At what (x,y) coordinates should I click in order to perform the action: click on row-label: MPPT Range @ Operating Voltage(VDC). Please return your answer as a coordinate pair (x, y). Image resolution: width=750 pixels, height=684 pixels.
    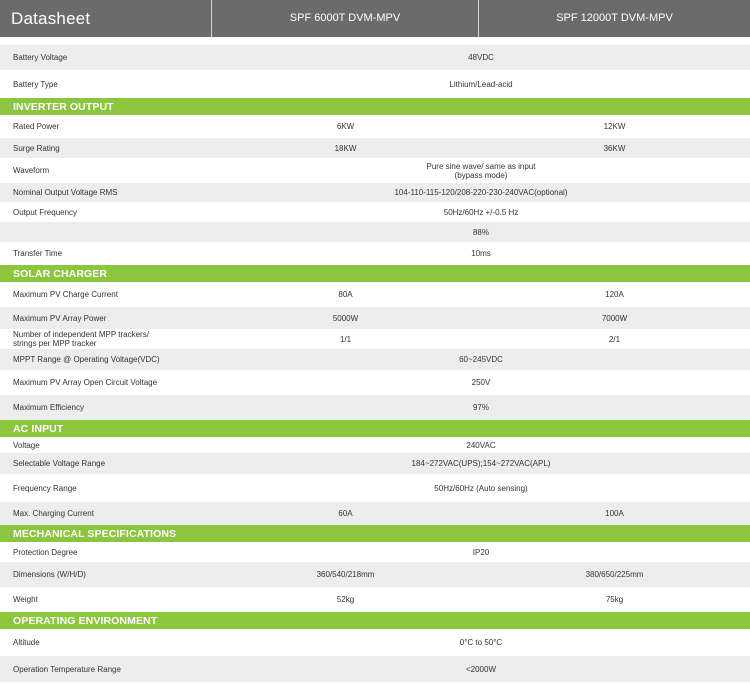
    Looking at the image, I should click on (86, 359).